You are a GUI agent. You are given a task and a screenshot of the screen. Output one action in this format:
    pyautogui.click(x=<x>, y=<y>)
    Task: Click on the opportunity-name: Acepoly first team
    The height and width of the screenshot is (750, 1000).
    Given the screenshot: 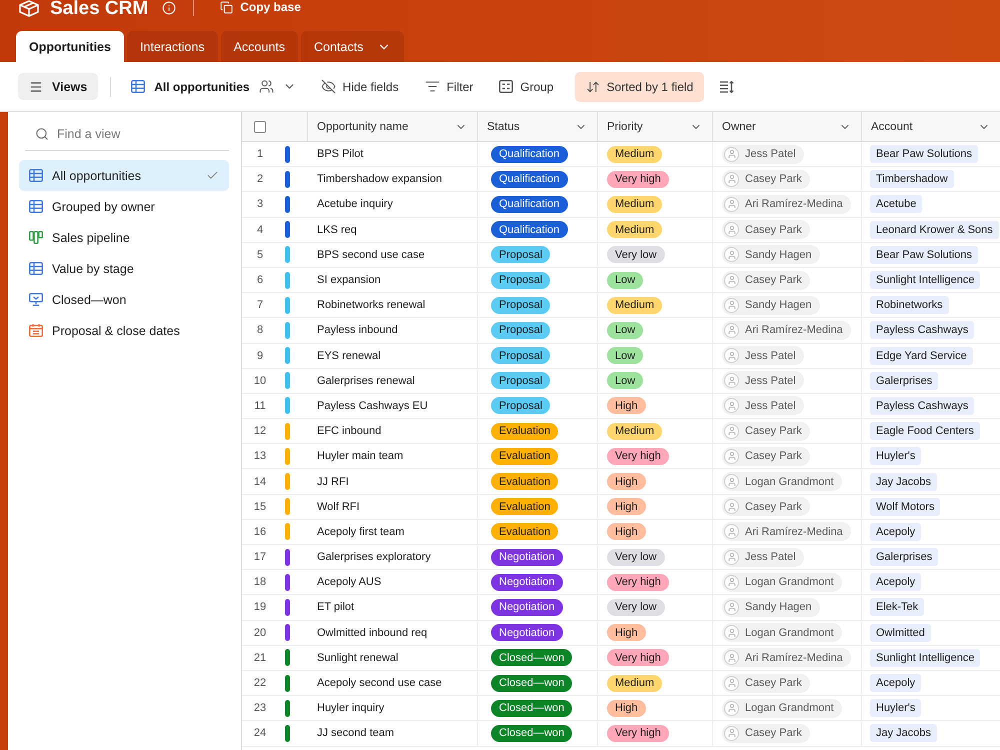 What is the action you would take?
    pyautogui.click(x=360, y=532)
    